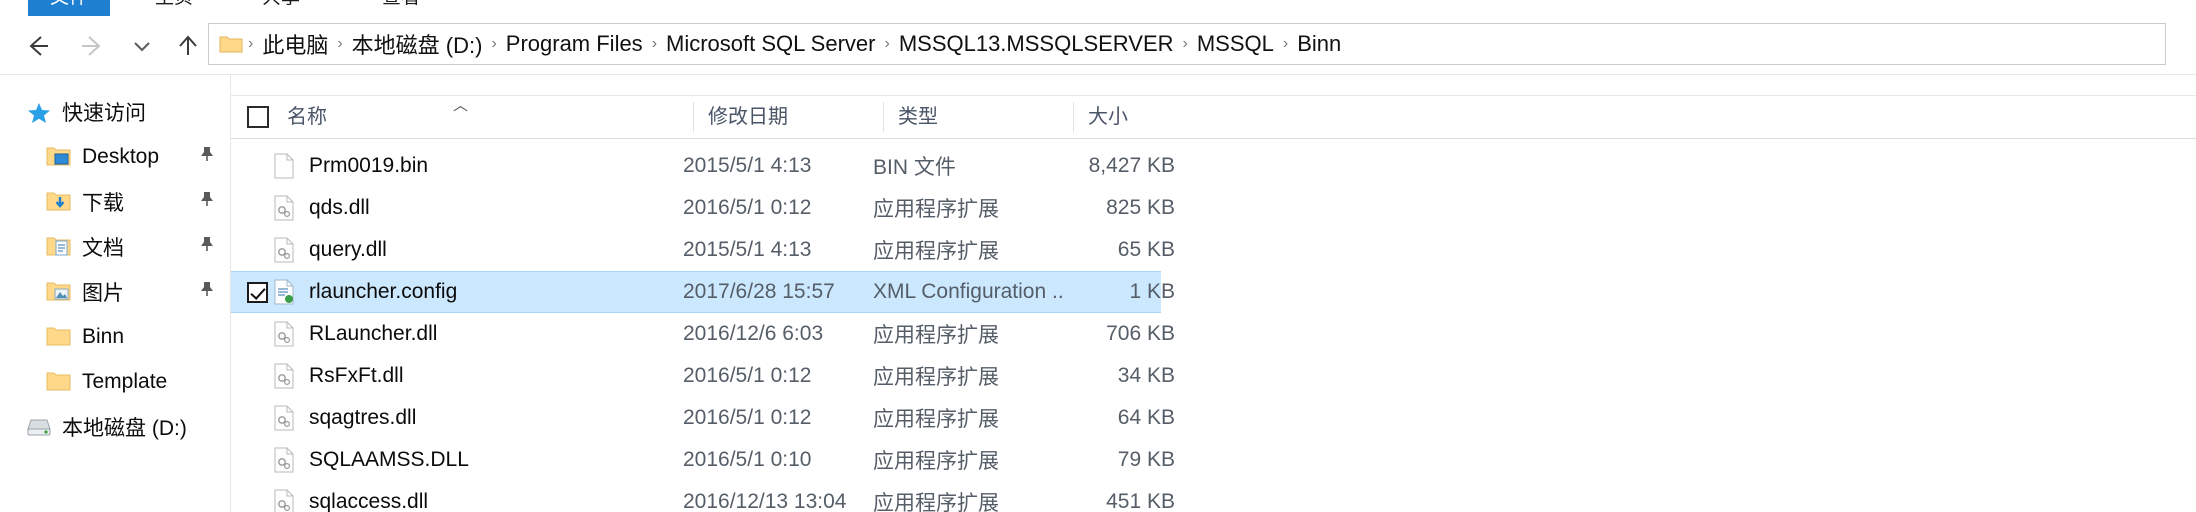  What do you see at coordinates (1235, 44) in the screenshot?
I see `breadcrumb-item-mssql: MSSQL` at bounding box center [1235, 44].